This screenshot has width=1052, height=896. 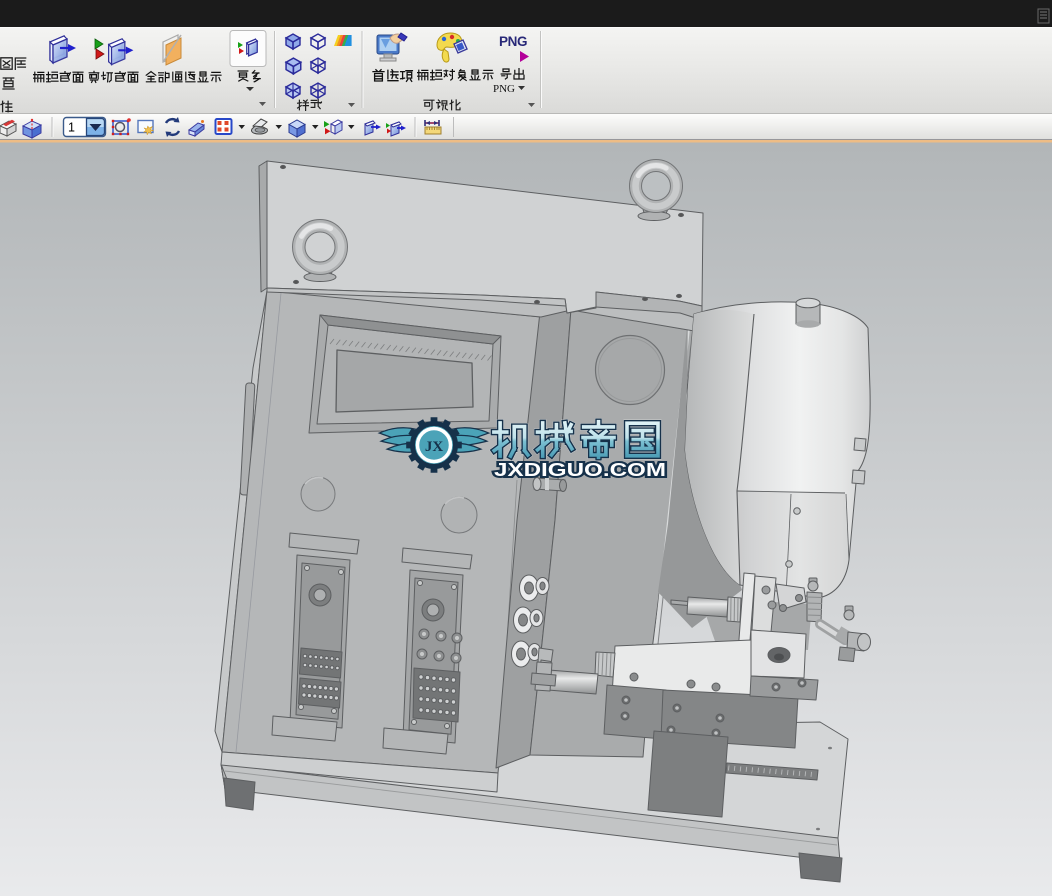 What do you see at coordinates (580, 470) in the screenshot?
I see `svg-text: JXDIGUO.COM` at bounding box center [580, 470].